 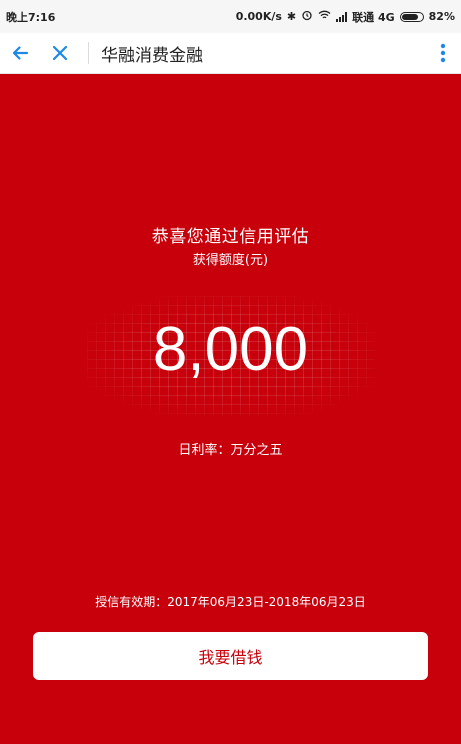 What do you see at coordinates (230, 450) in the screenshot?
I see `daily-rate: 日利率：万分之五` at bounding box center [230, 450].